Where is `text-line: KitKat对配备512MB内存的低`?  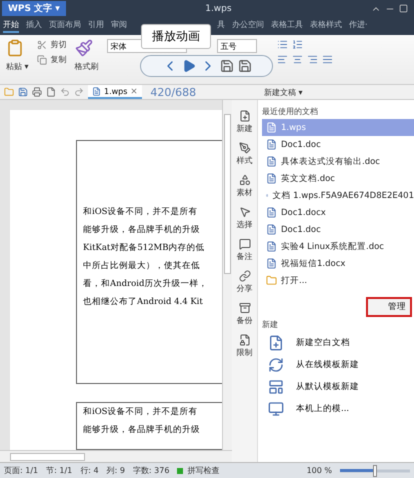 text-line: KitKat对配备512MB内存的低 is located at coordinates (144, 248).